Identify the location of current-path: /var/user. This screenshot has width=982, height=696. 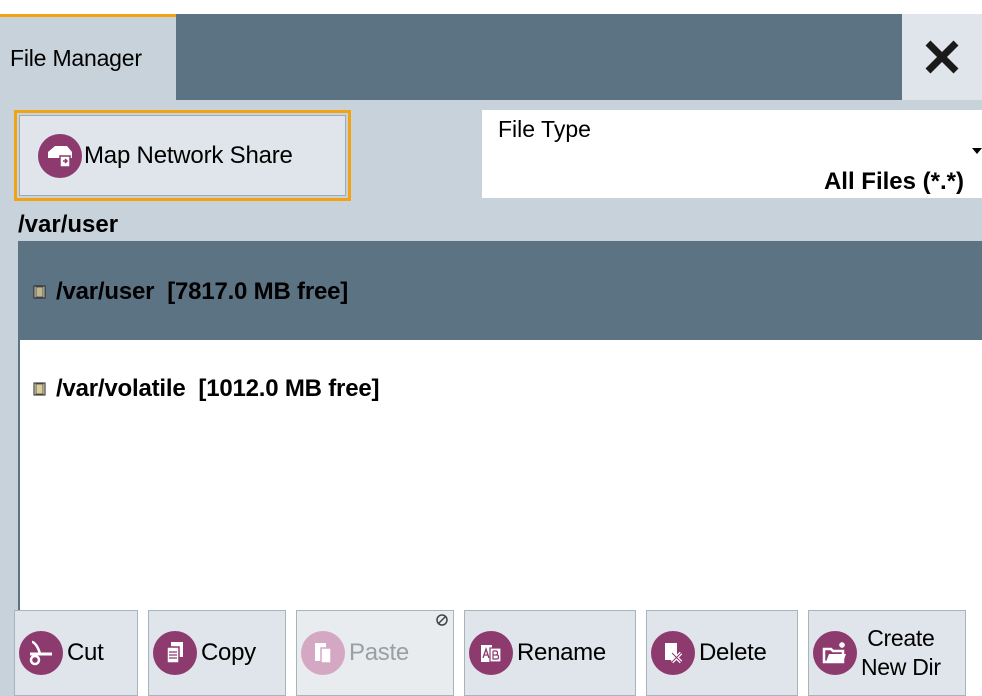
(68, 224).